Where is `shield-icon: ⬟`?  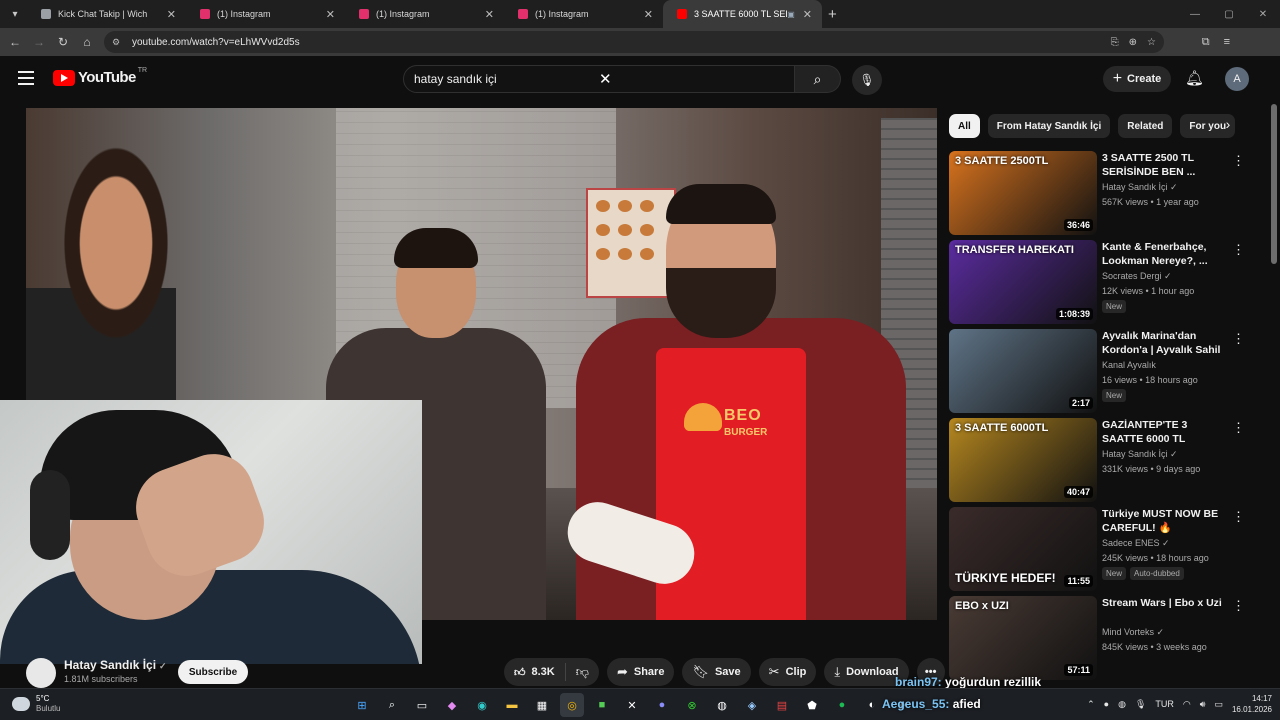
shield-icon: ⬟ is located at coordinates (812, 705).